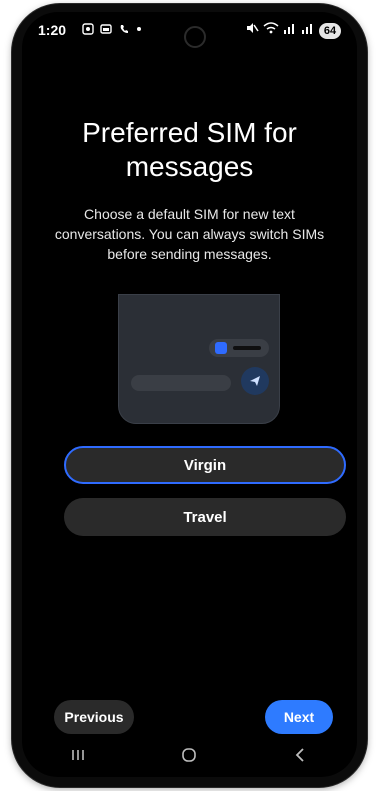  Describe the element at coordinates (94, 717) in the screenshot. I see `previous-button: Previous` at that location.